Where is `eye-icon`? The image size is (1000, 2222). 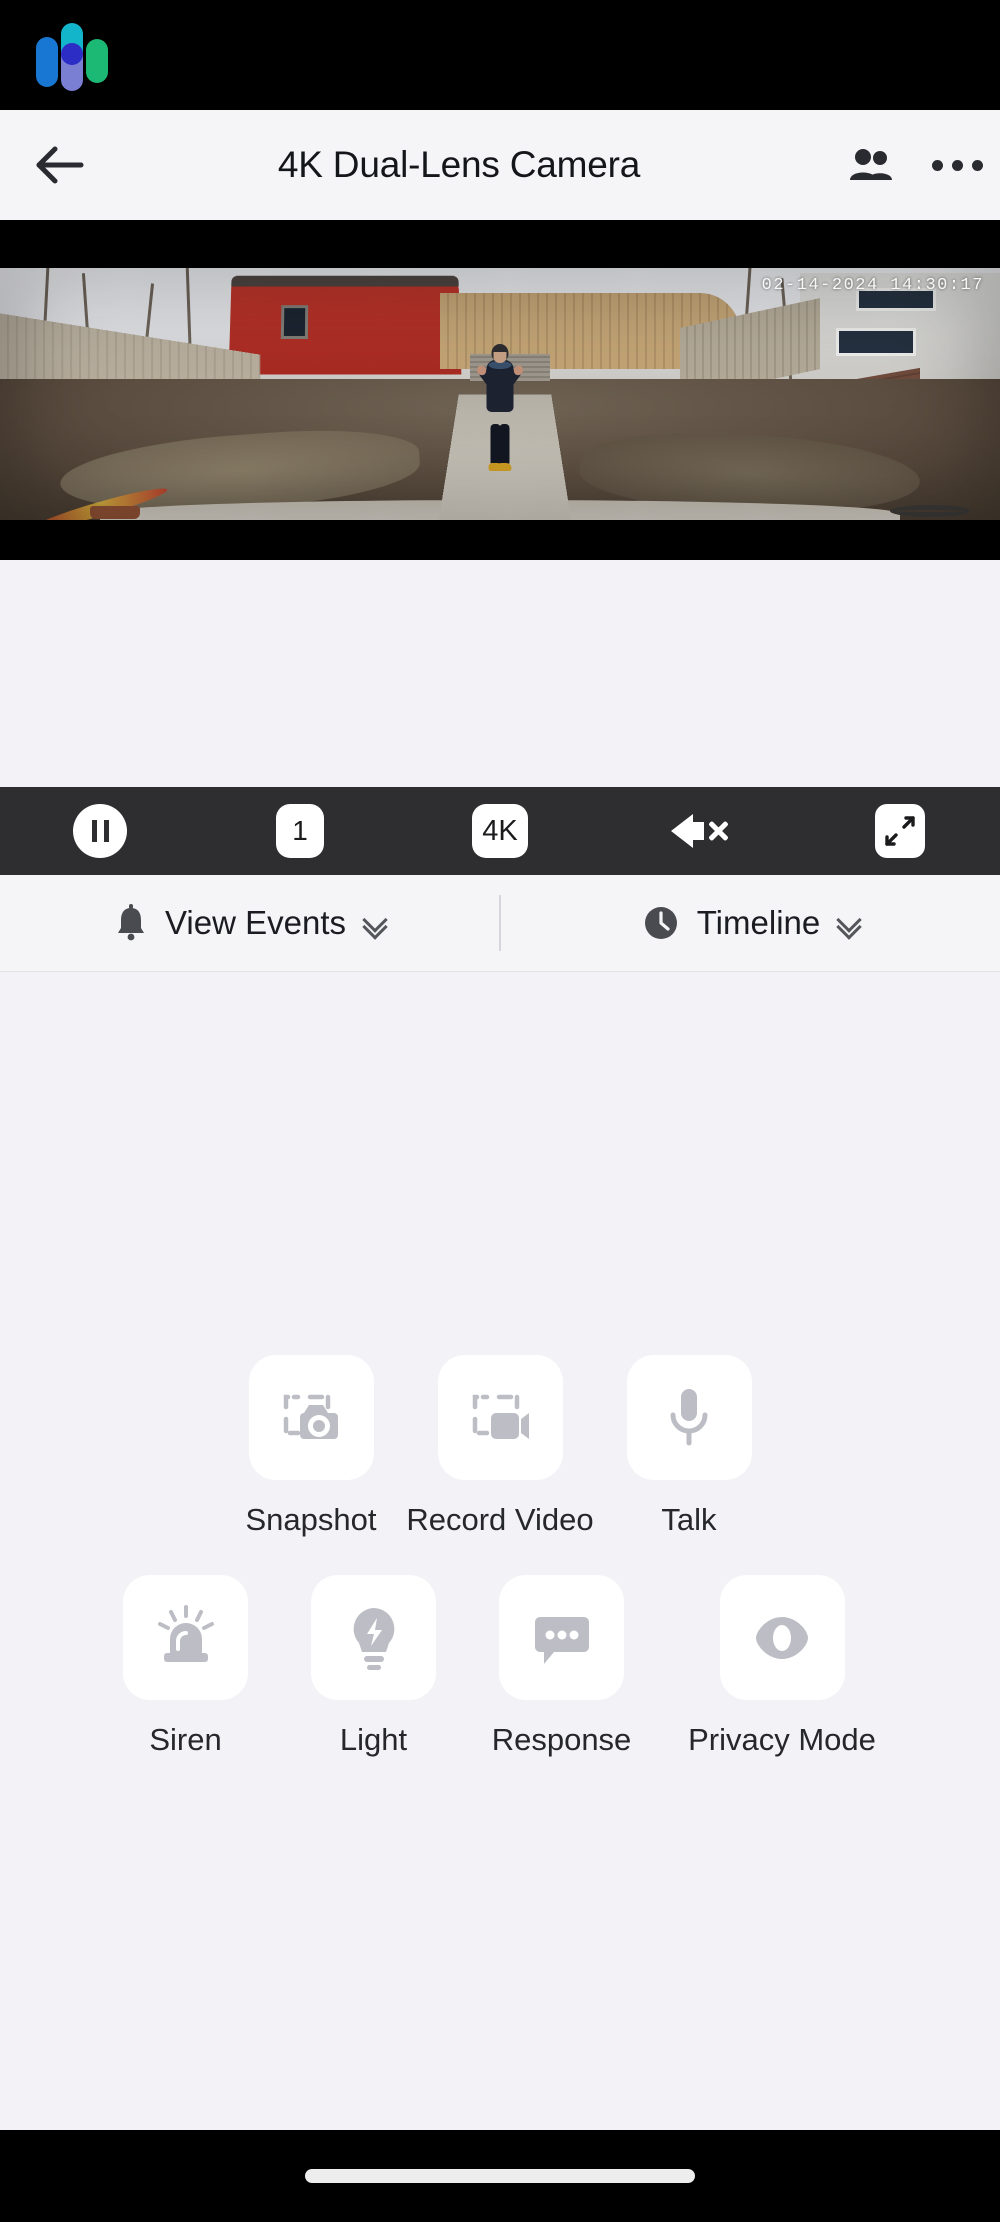
eye-icon is located at coordinates (782, 1637).